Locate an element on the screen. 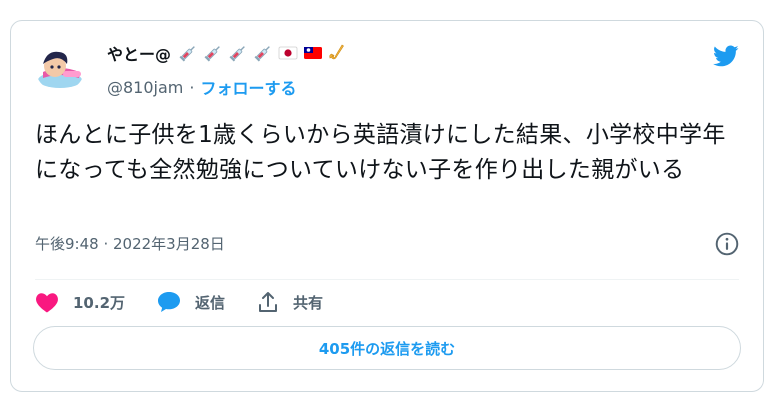 The width and height of the screenshot is (778, 403). info-icon is located at coordinates (727, 244).